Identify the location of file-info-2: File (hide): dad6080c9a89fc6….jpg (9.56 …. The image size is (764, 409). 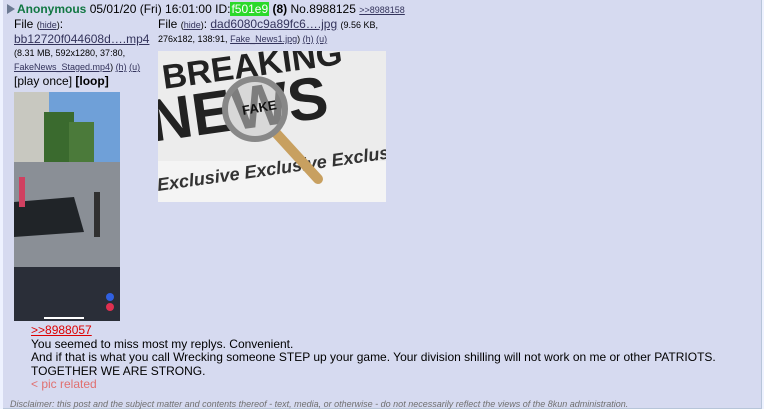
(268, 30).